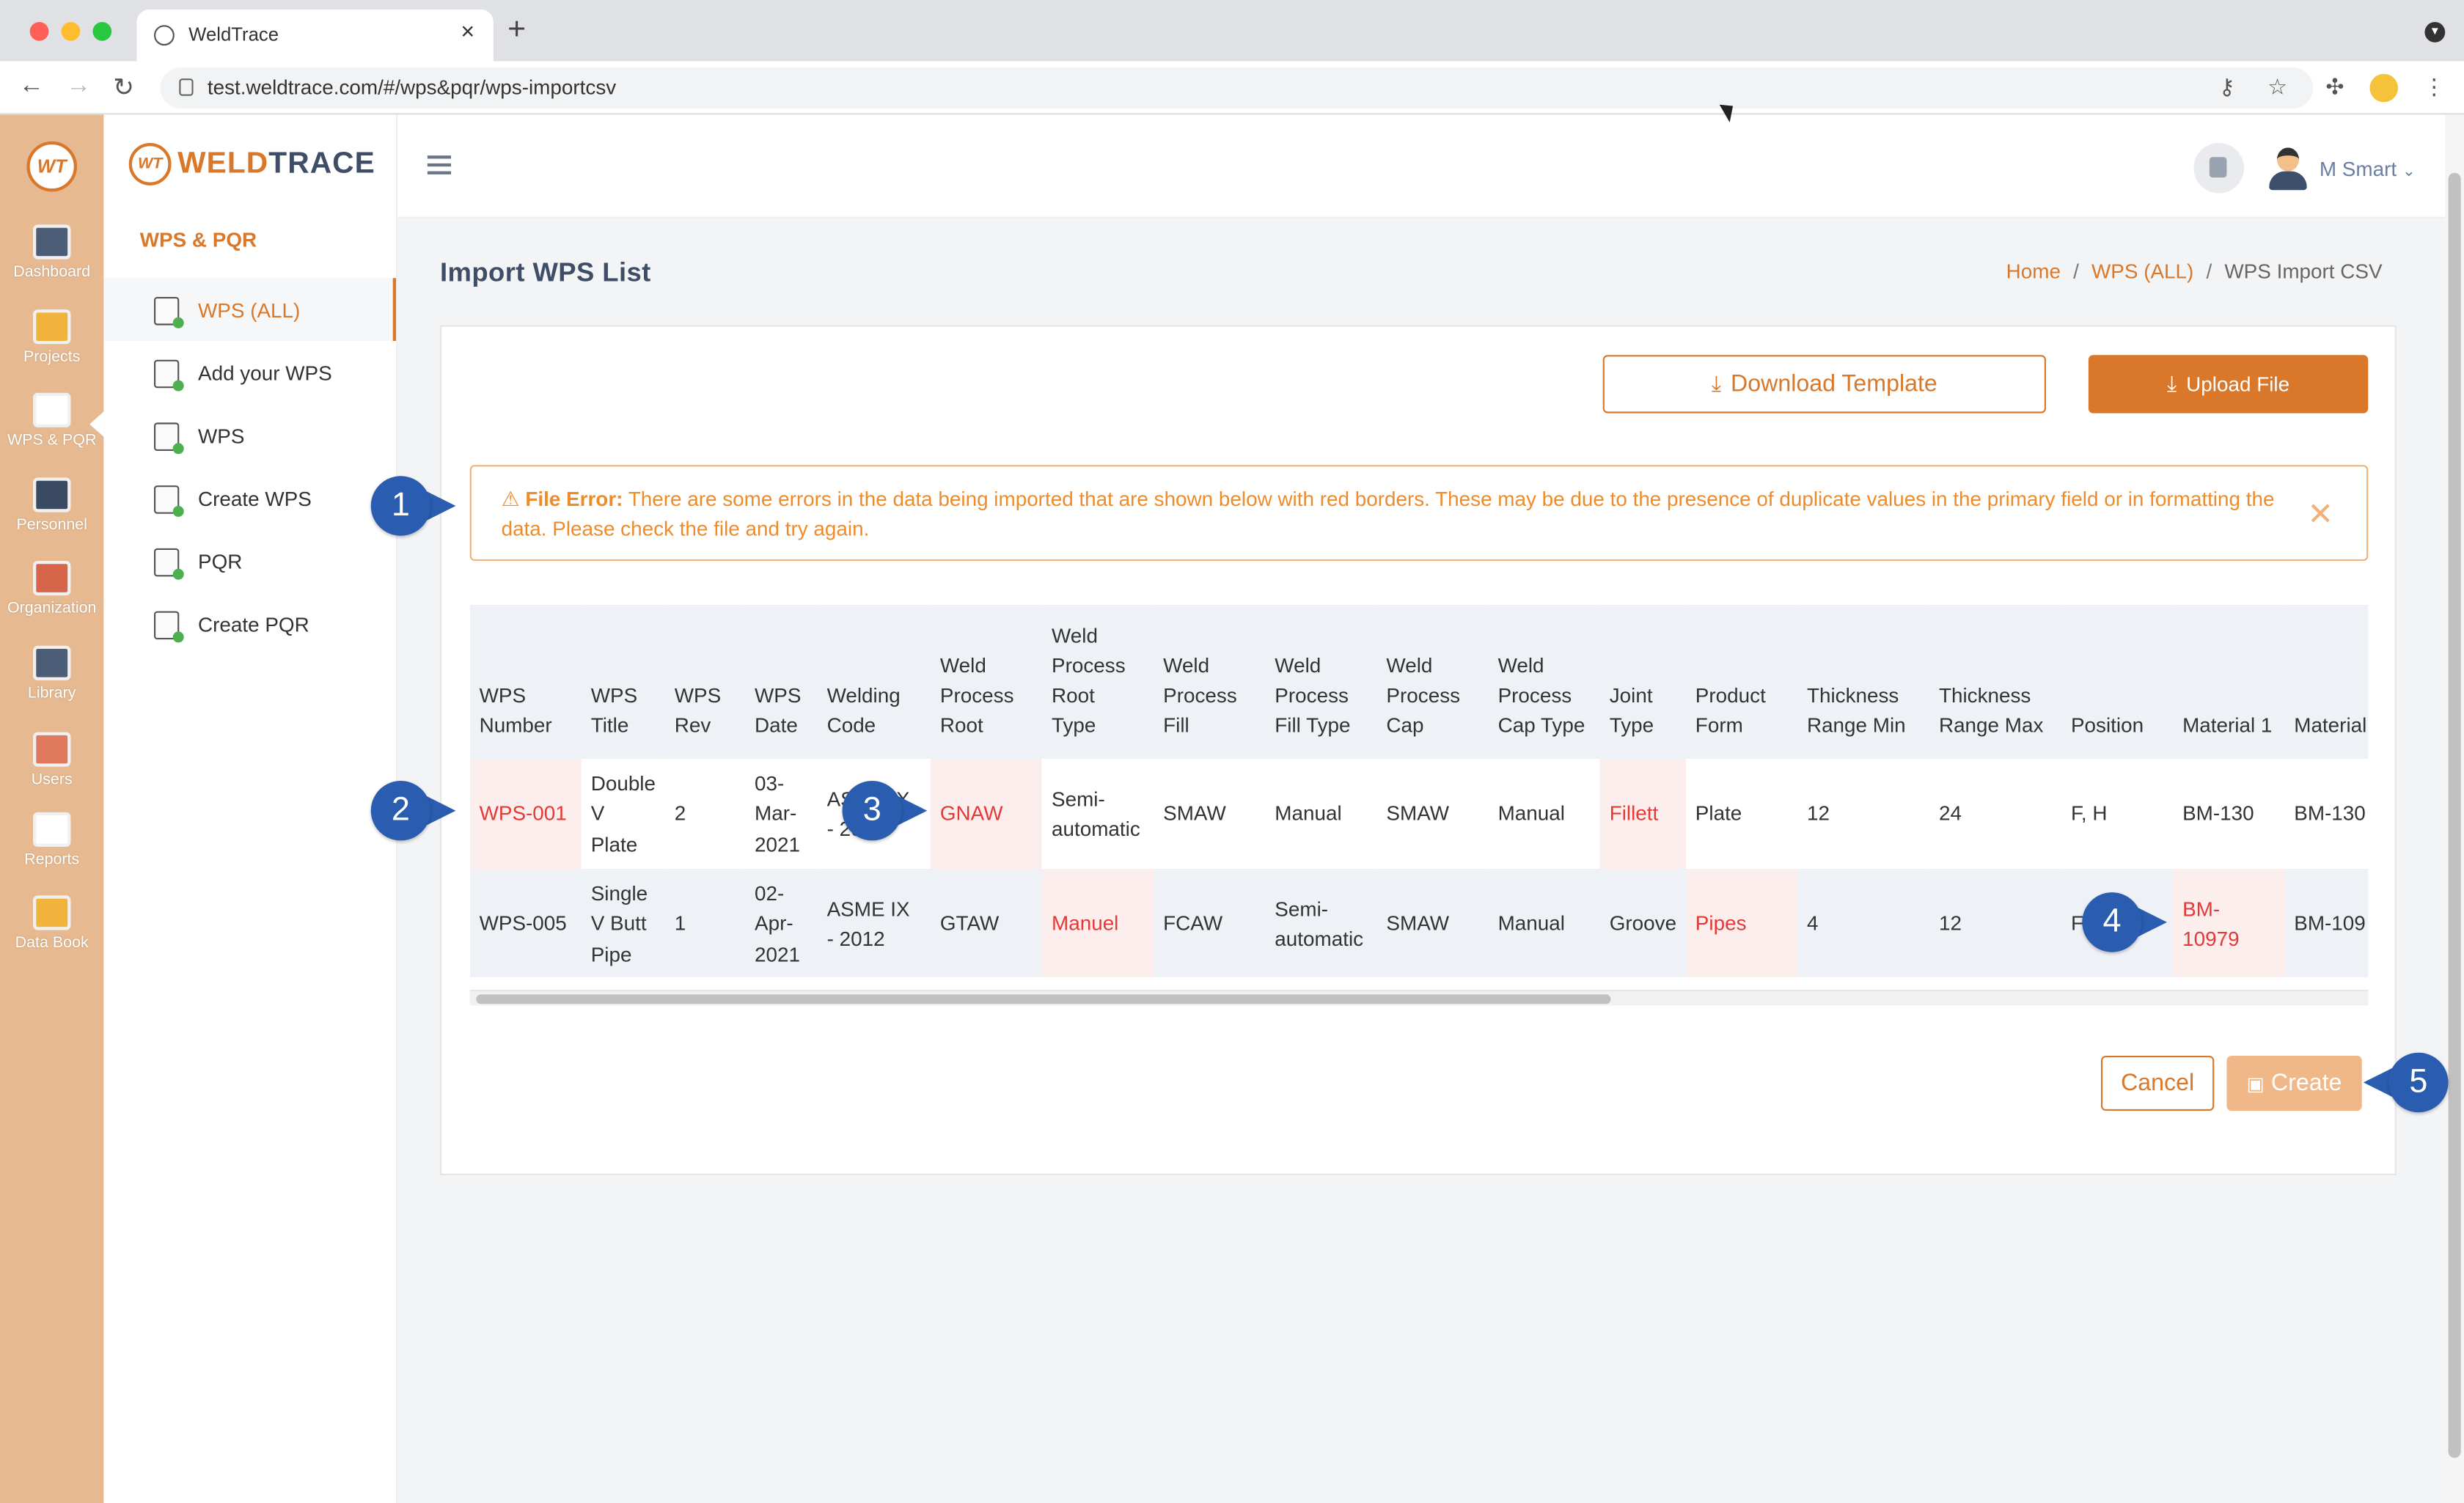 This screenshot has height=1503, width=2464. I want to click on column-header: Material 1, so click(2229, 682).